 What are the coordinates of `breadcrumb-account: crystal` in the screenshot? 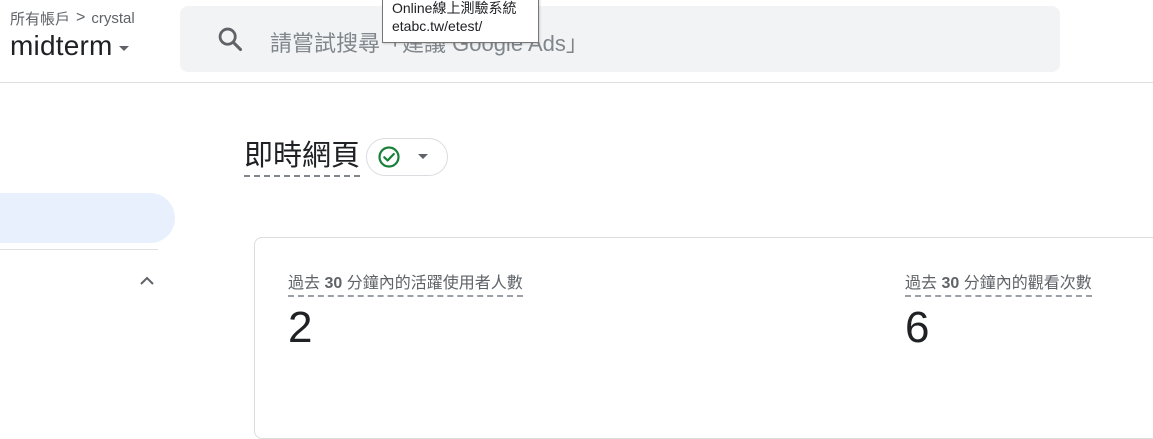 It's located at (112, 18).